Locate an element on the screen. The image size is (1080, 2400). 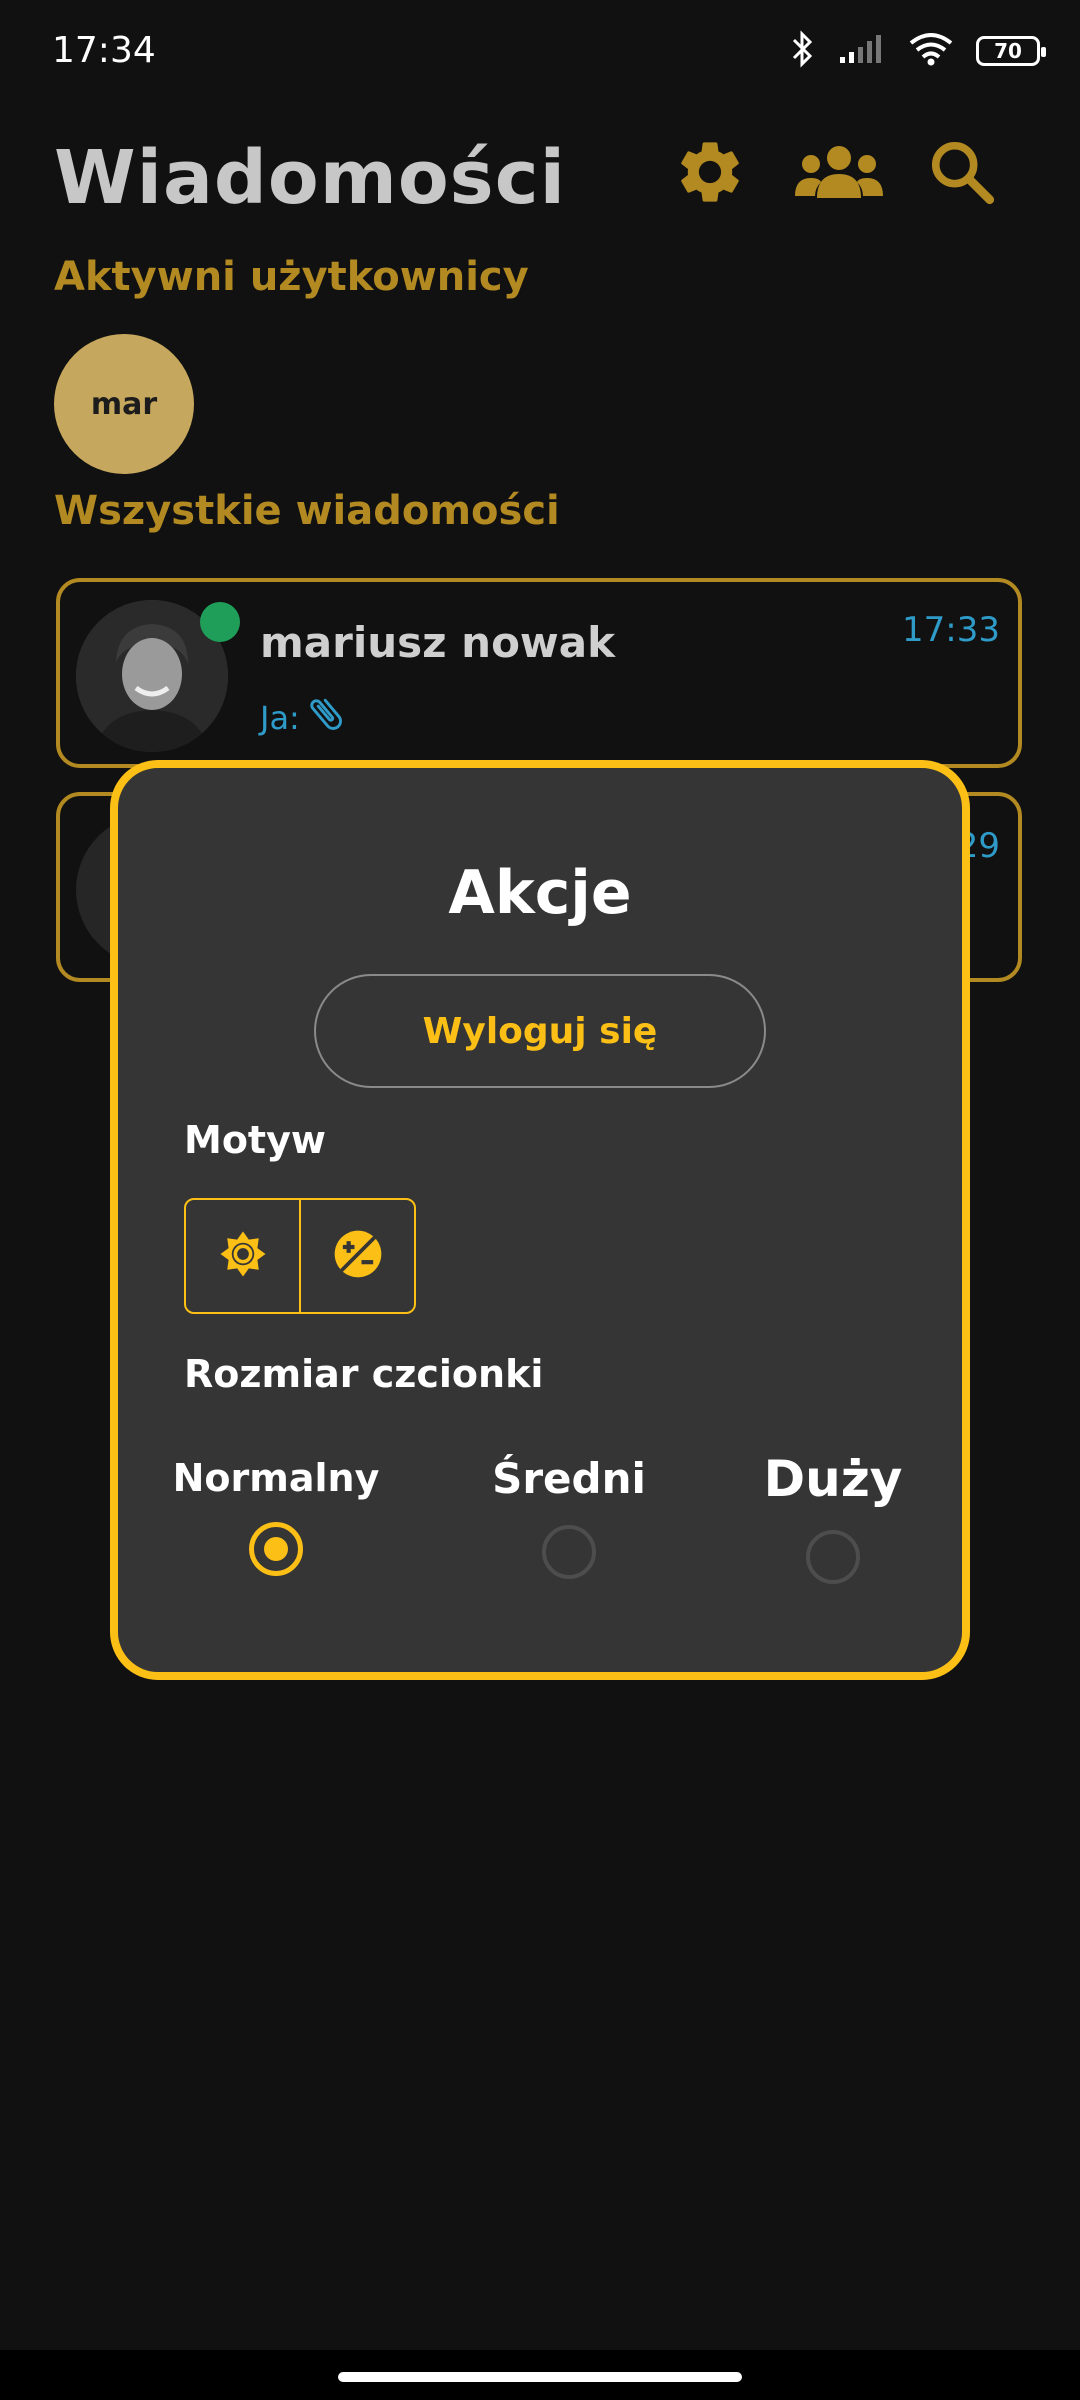
chat-preview: Ja: is located at coordinates (304, 718).